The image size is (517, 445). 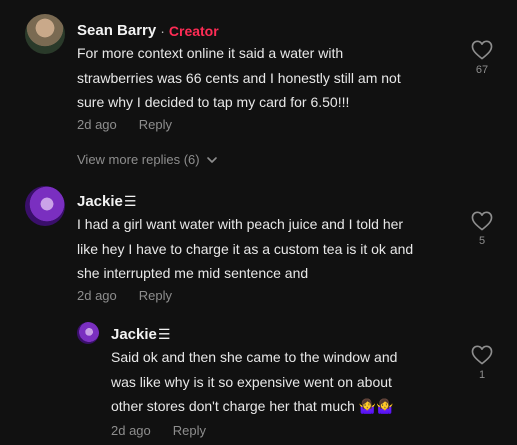 I want to click on view-more-label: View more replies (6), so click(x=138, y=159).